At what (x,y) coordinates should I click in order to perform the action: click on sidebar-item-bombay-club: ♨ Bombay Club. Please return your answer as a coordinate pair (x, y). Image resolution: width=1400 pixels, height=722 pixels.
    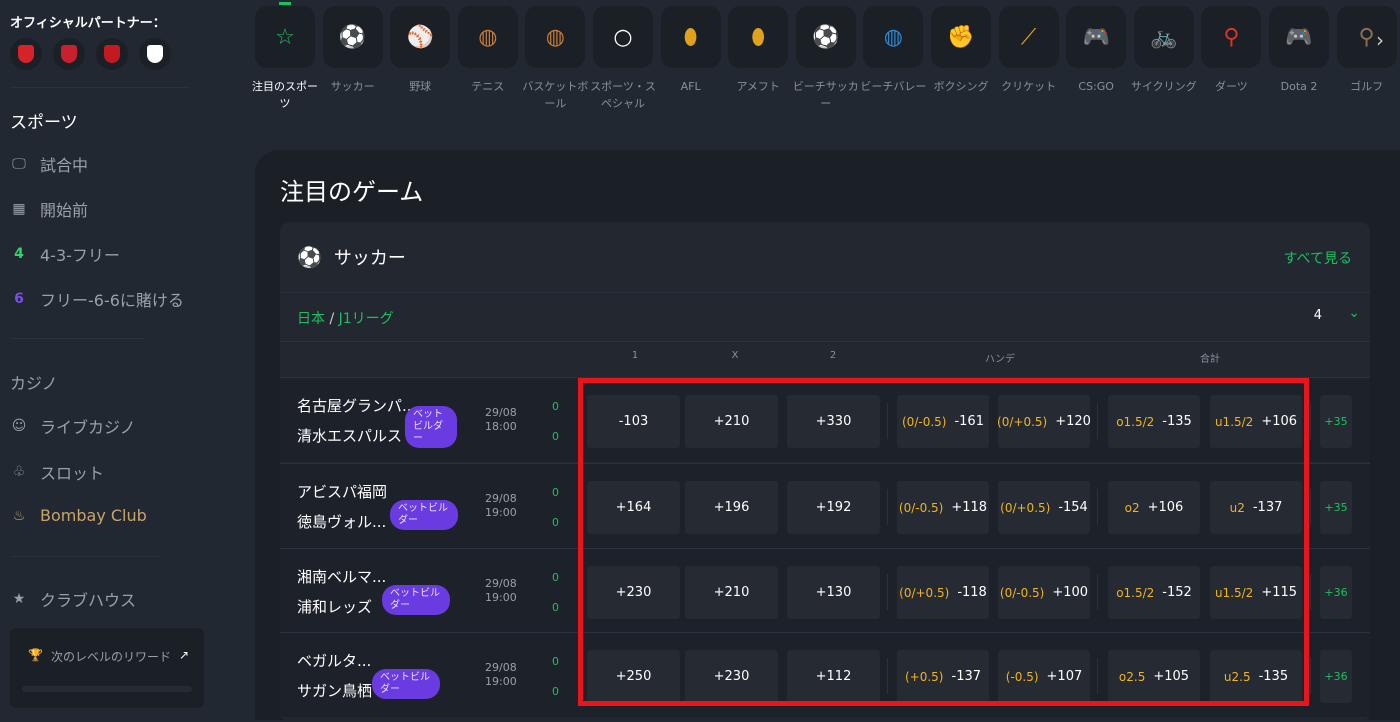
    Looking at the image, I should click on (78, 515).